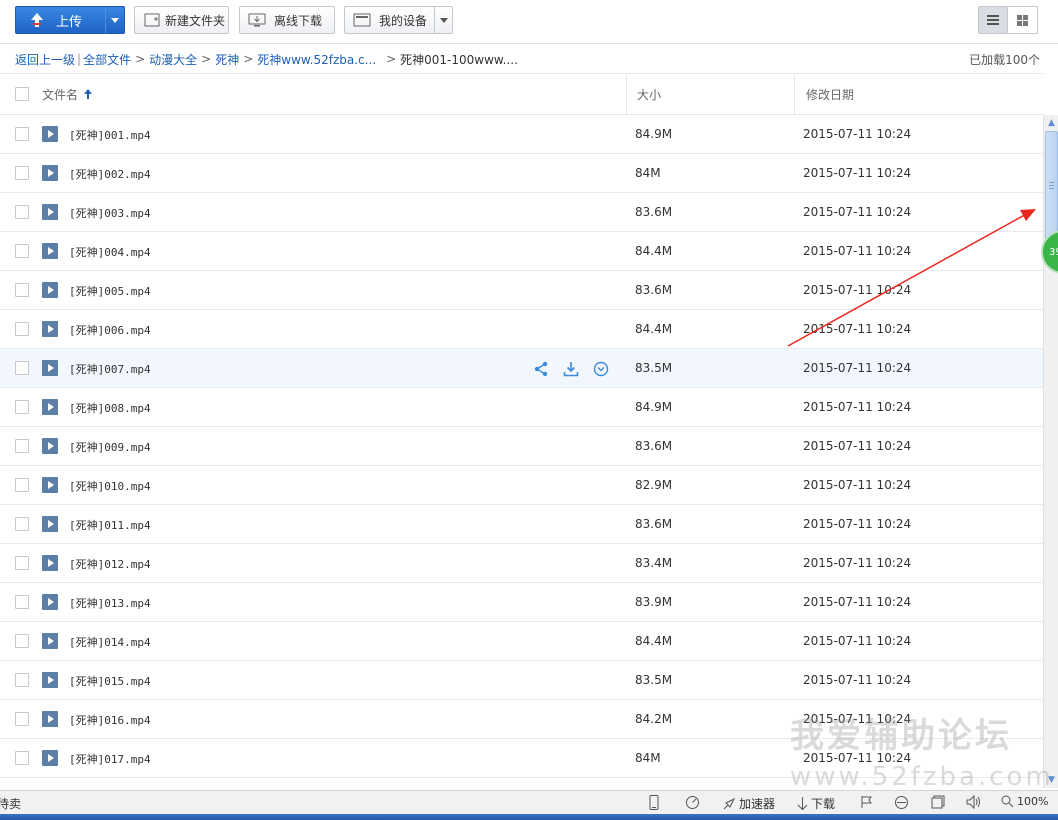 The width and height of the screenshot is (1058, 820). Describe the element at coordinates (45, 59) in the screenshot. I see `breadcrumb-back: 返回上一级` at that location.